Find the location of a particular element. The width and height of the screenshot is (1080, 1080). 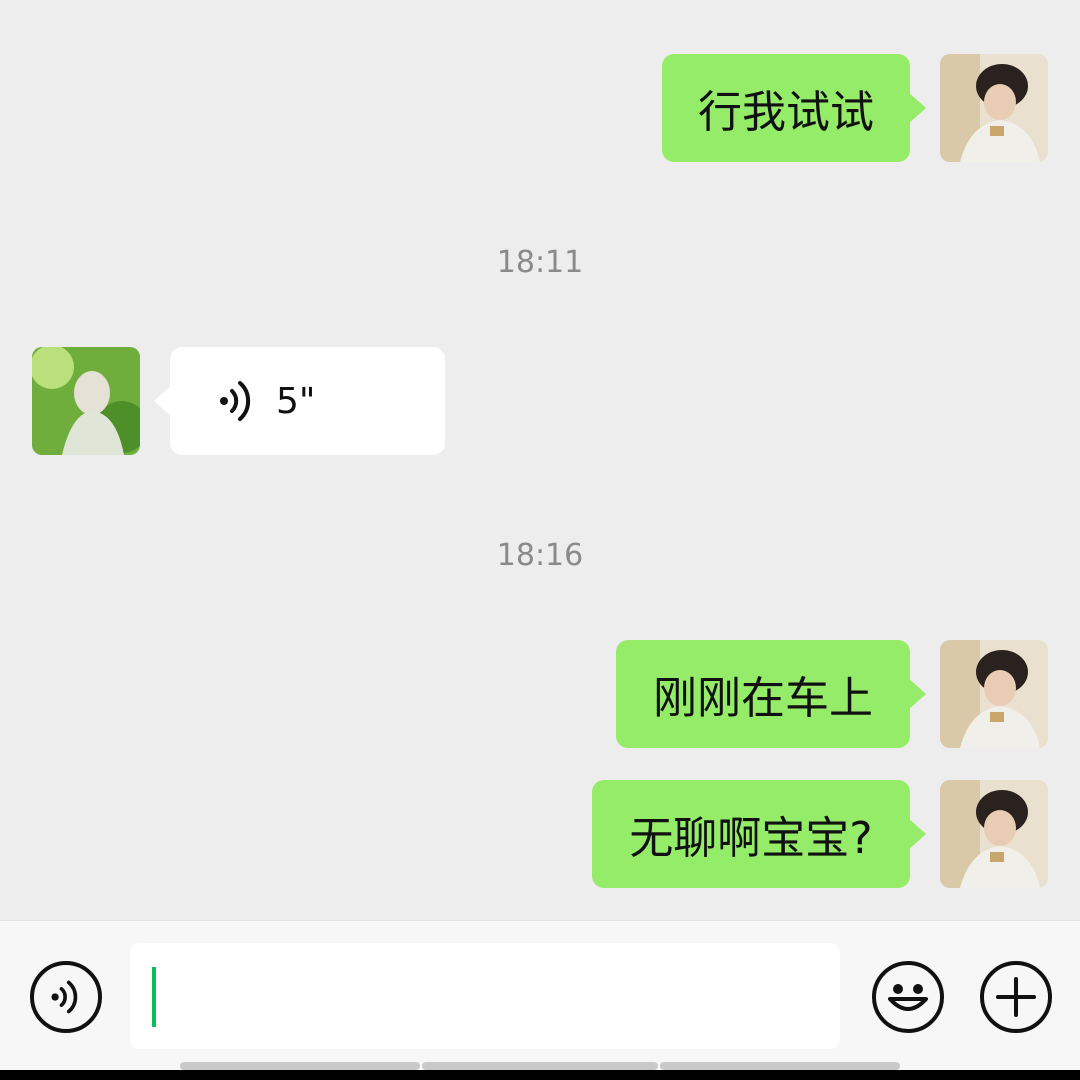

message-text: 无聊啊宝宝? is located at coordinates (751, 838).